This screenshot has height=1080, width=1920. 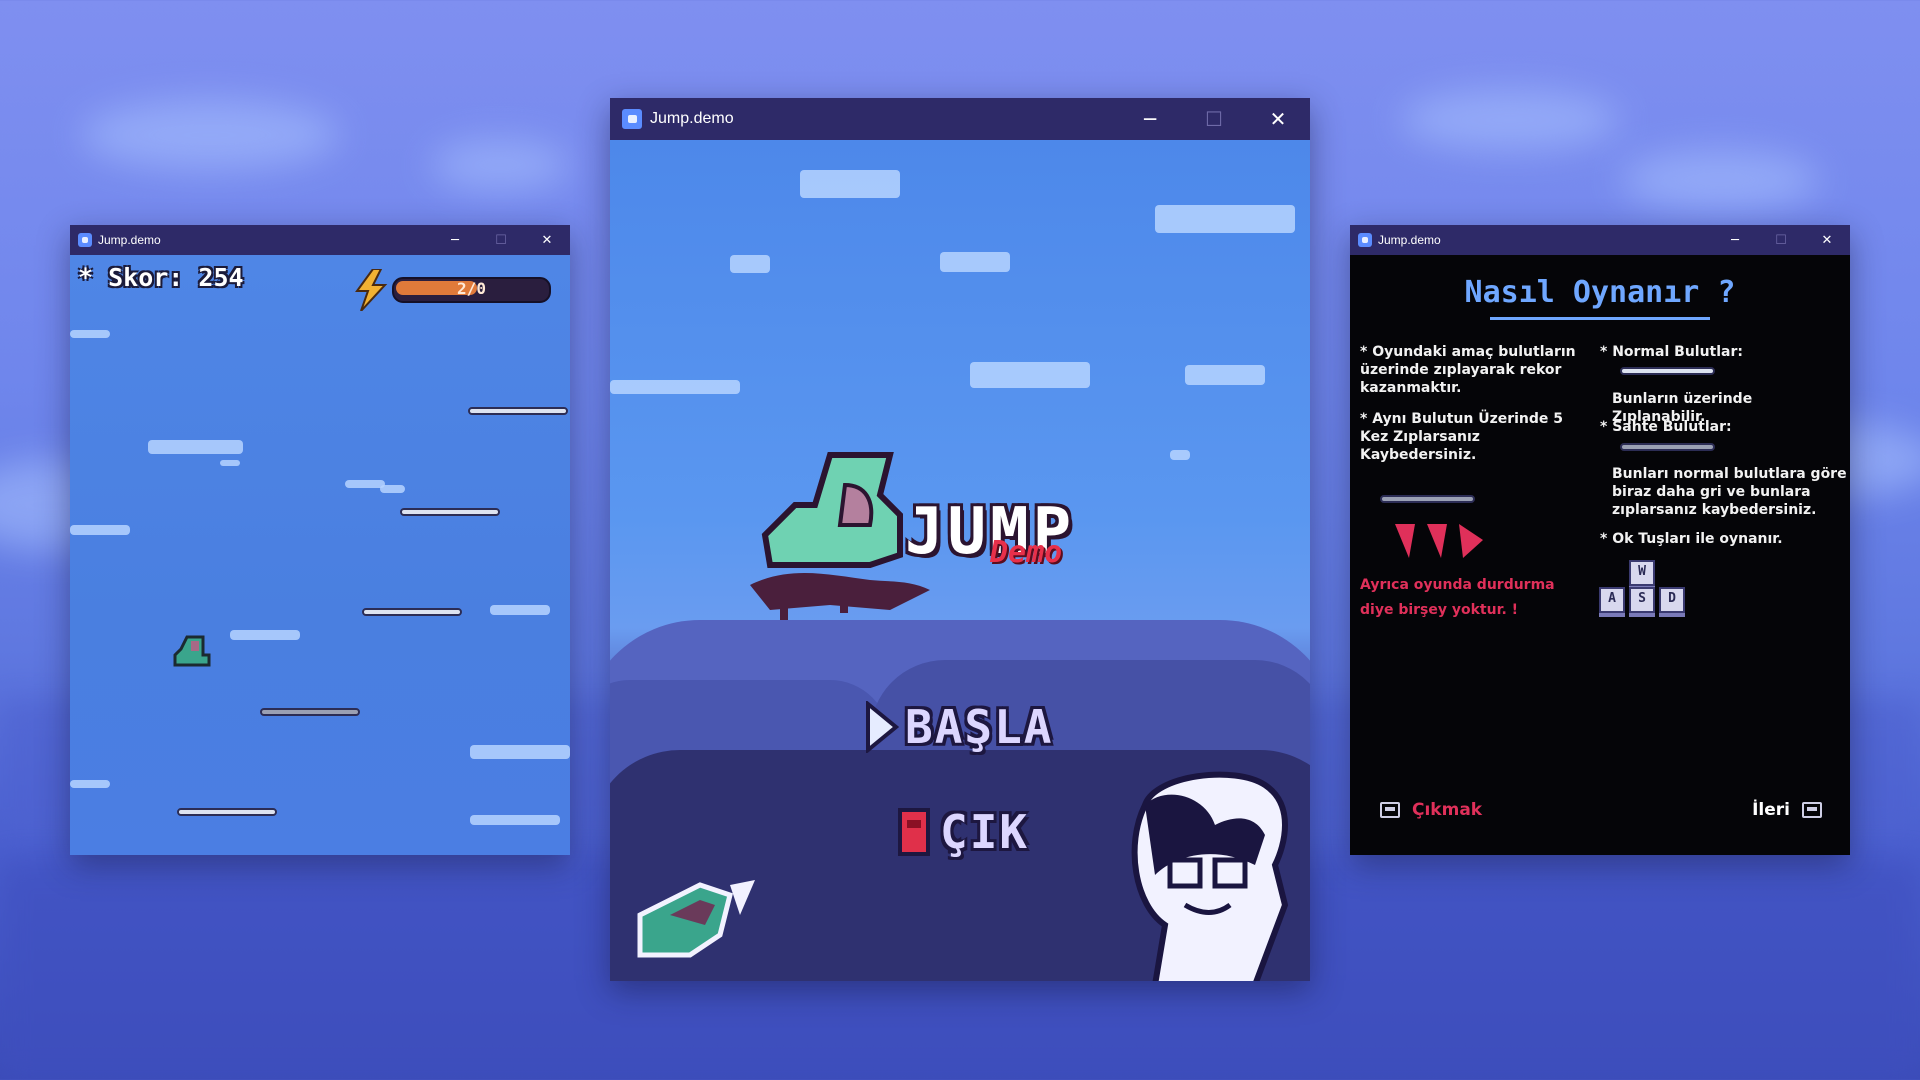 What do you see at coordinates (1642, 600) in the screenshot?
I see `key-s: S` at bounding box center [1642, 600].